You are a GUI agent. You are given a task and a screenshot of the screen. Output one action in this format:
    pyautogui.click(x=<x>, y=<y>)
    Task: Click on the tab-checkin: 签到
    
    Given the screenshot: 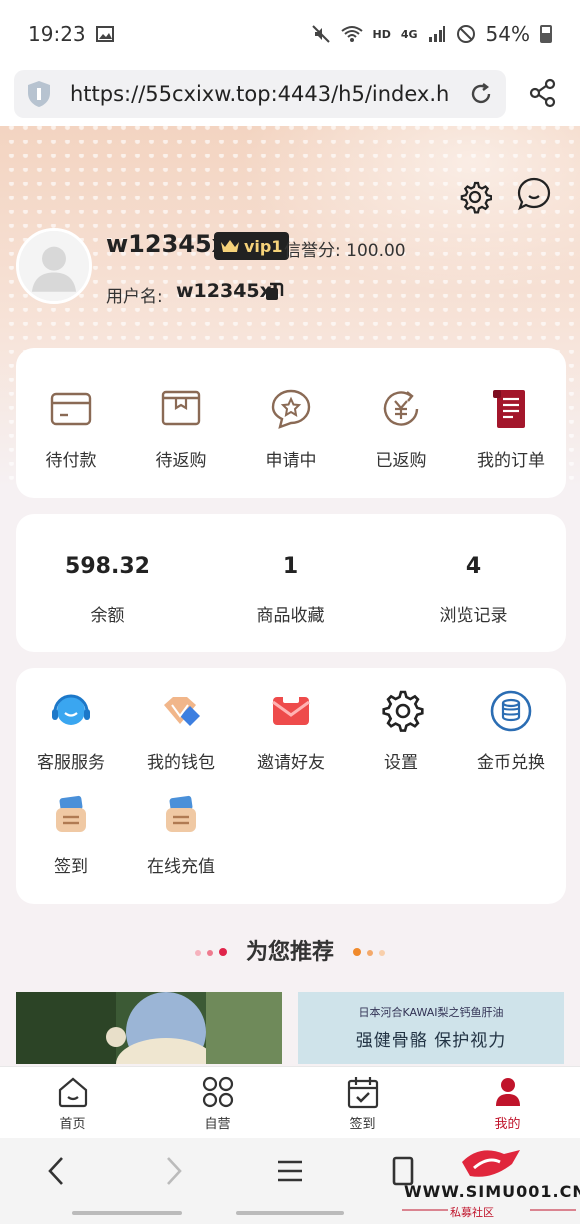 What is the action you would take?
    pyautogui.click(x=362, y=1102)
    